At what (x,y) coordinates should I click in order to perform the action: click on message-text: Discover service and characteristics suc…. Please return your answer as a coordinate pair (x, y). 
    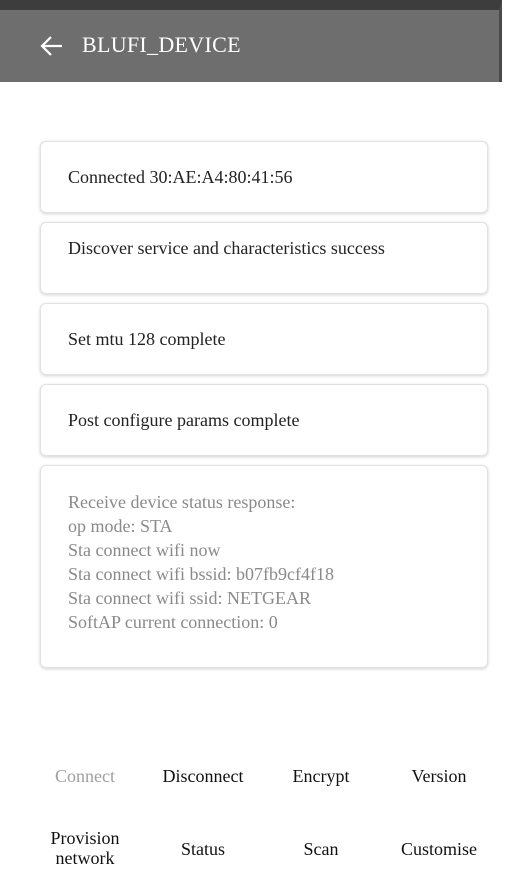
    Looking at the image, I should click on (226, 248).